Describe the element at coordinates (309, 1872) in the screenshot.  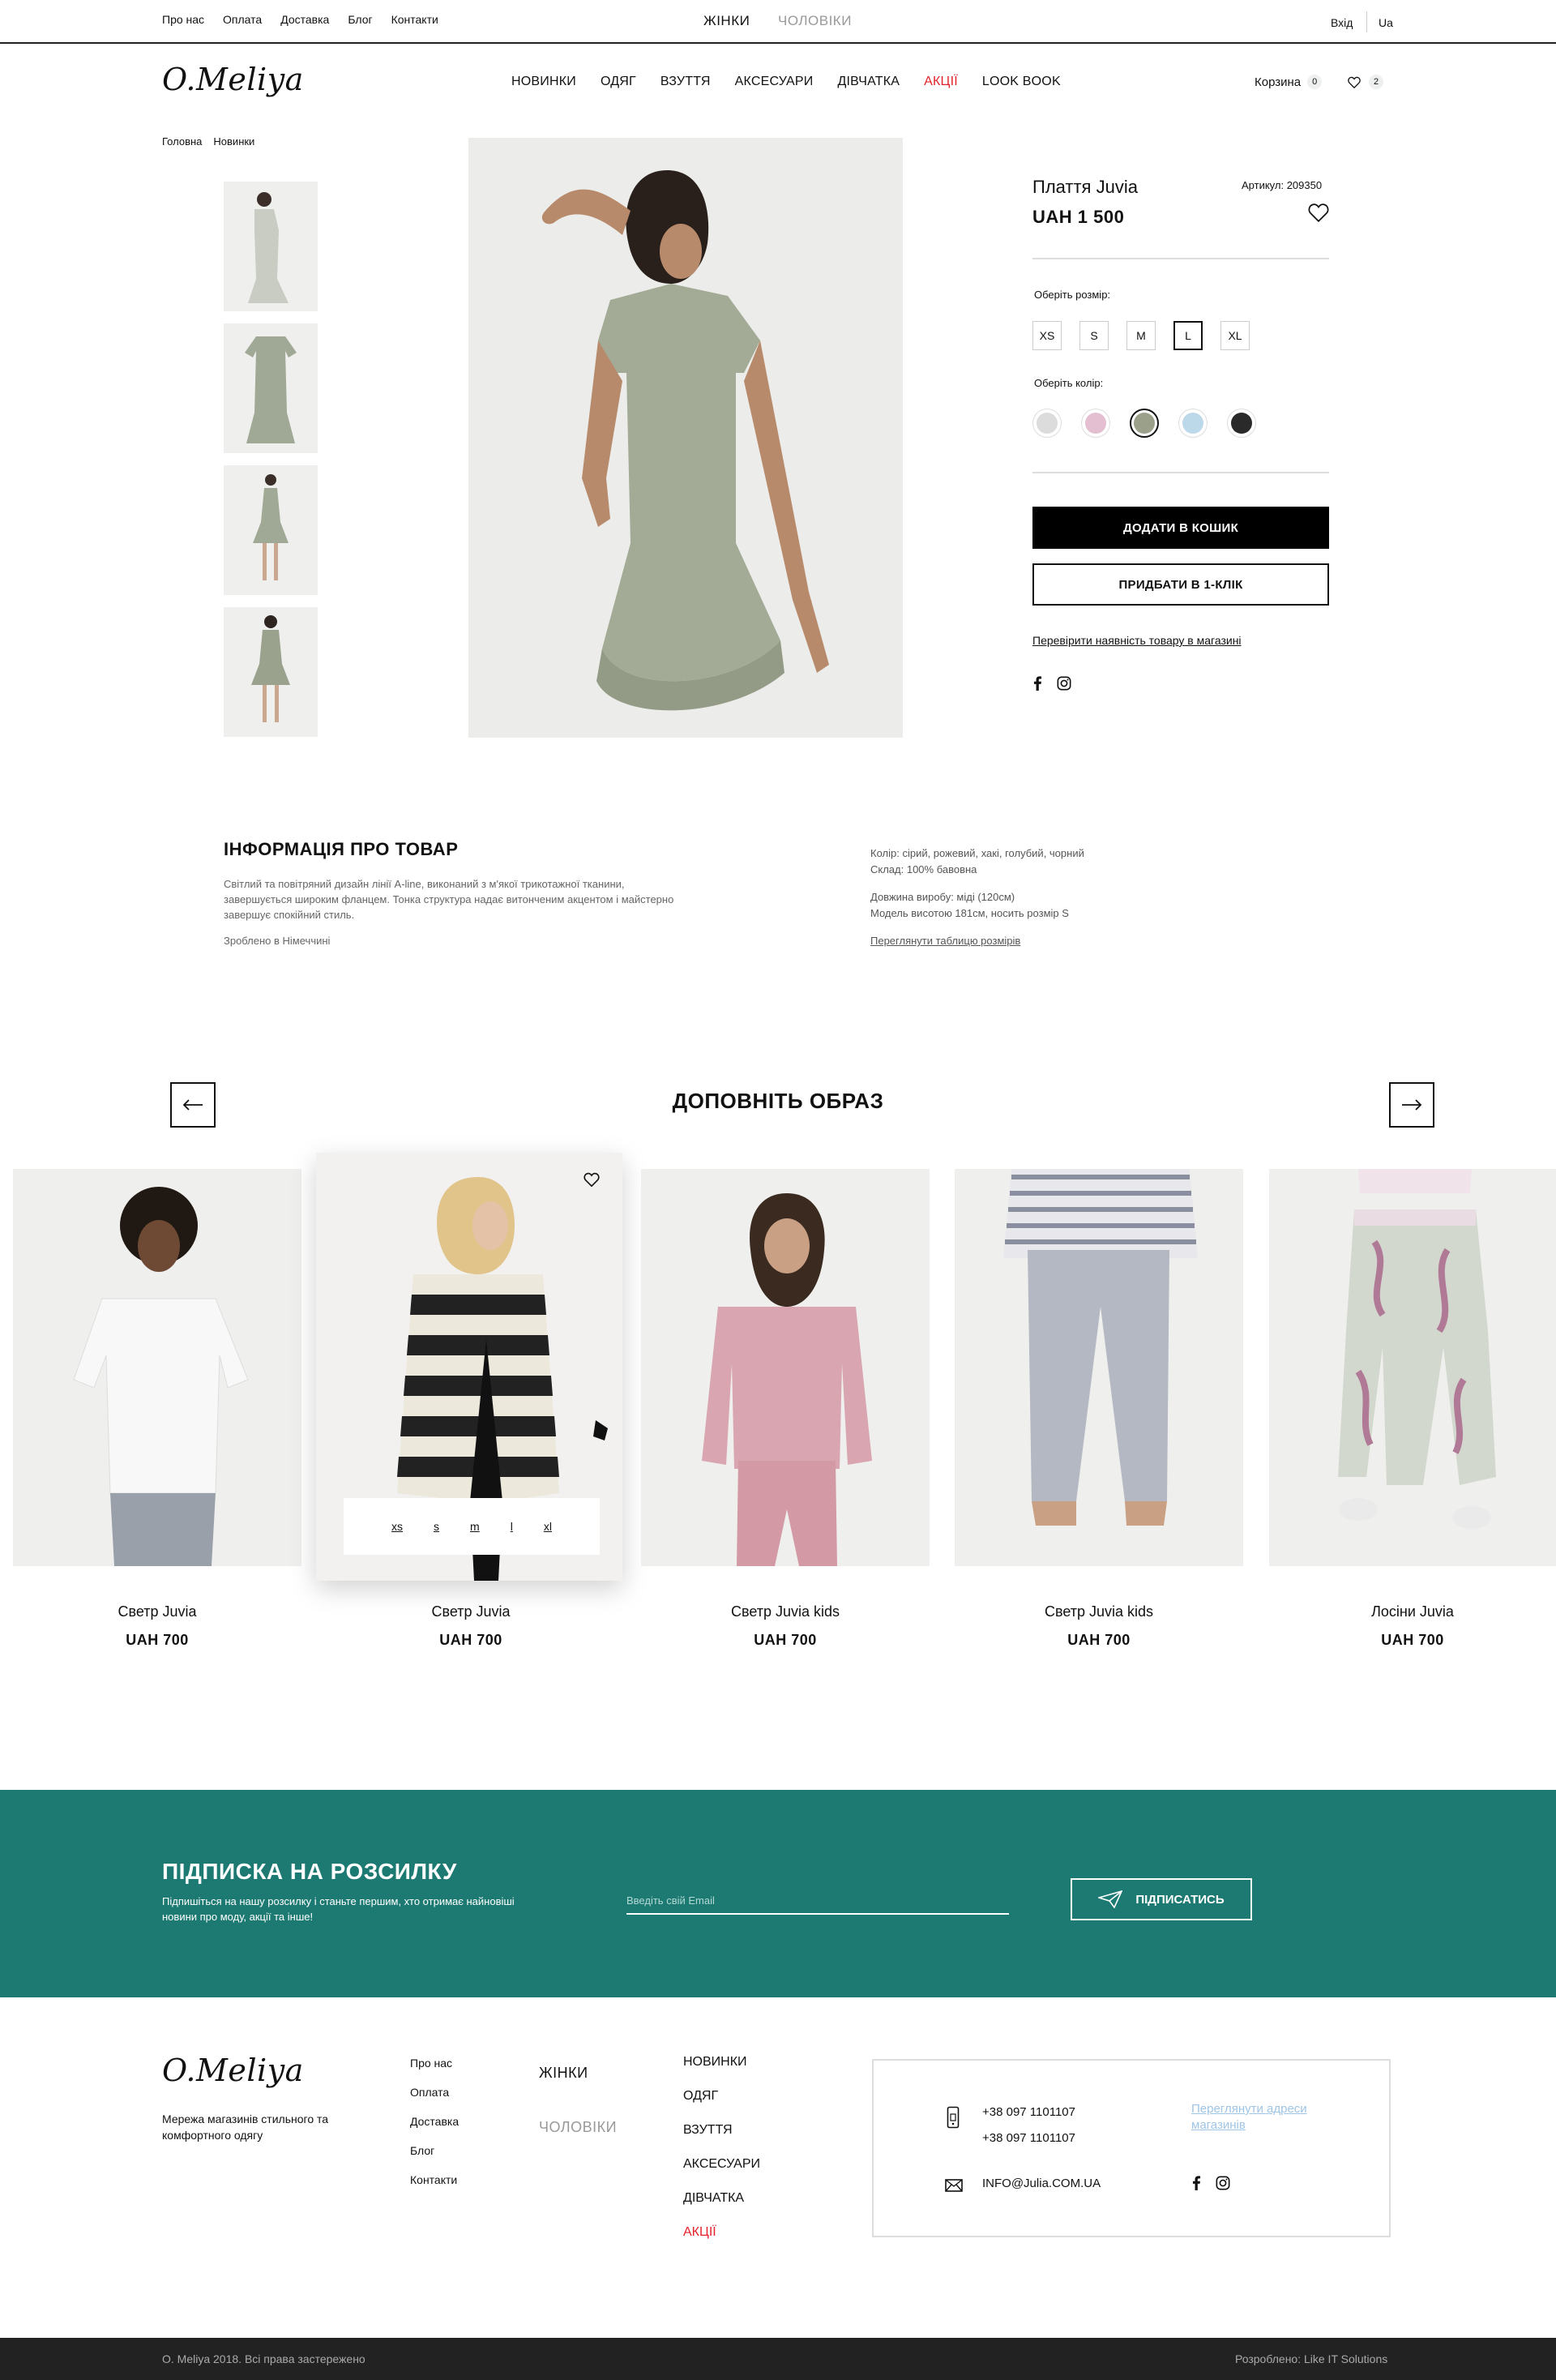
I see `newsletter-title: ПІДПИСКА НА РОЗСИЛКУ` at that location.